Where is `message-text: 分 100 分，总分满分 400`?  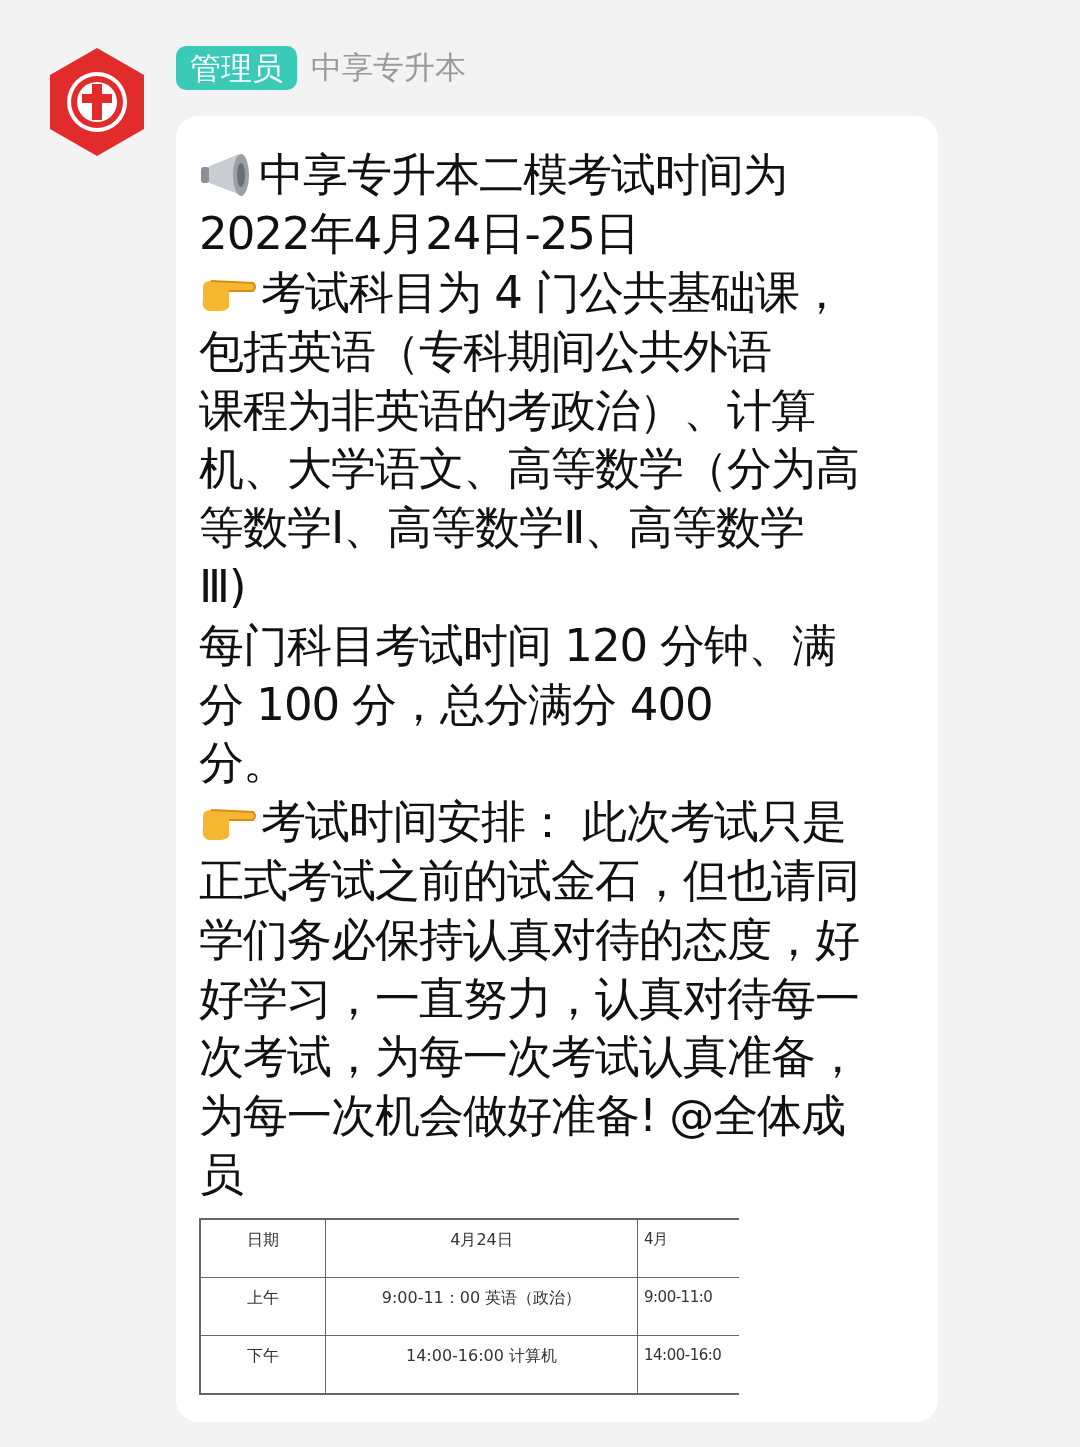
message-text: 分 100 分，总分满分 400 is located at coordinates (456, 704).